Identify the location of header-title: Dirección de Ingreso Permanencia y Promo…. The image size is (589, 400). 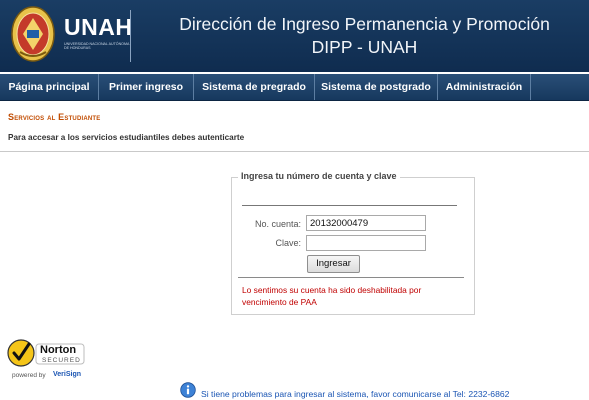
(364, 24).